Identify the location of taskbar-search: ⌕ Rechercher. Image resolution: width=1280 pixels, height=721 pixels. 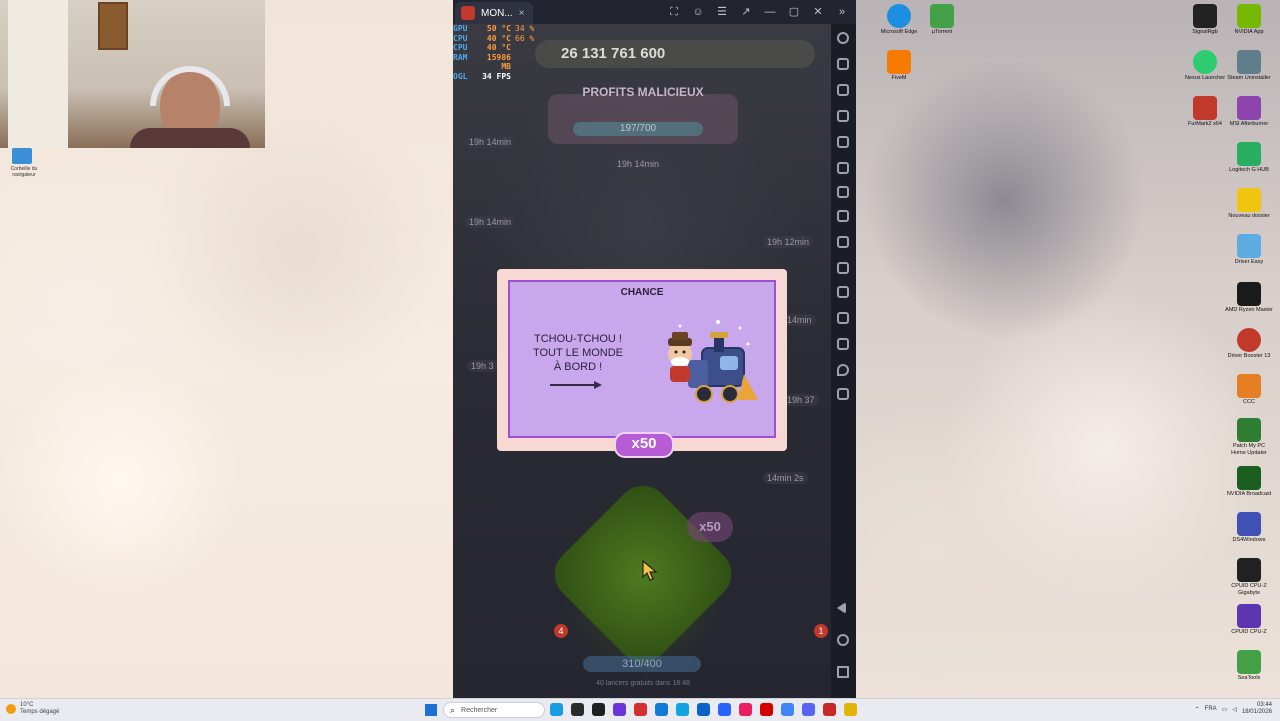
(494, 710).